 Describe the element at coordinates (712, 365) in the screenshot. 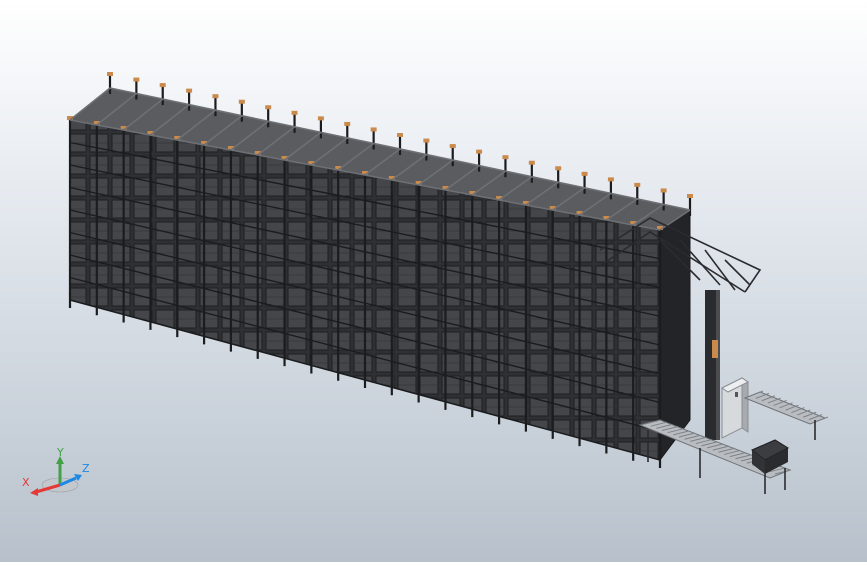

I see `crane-mast` at that location.